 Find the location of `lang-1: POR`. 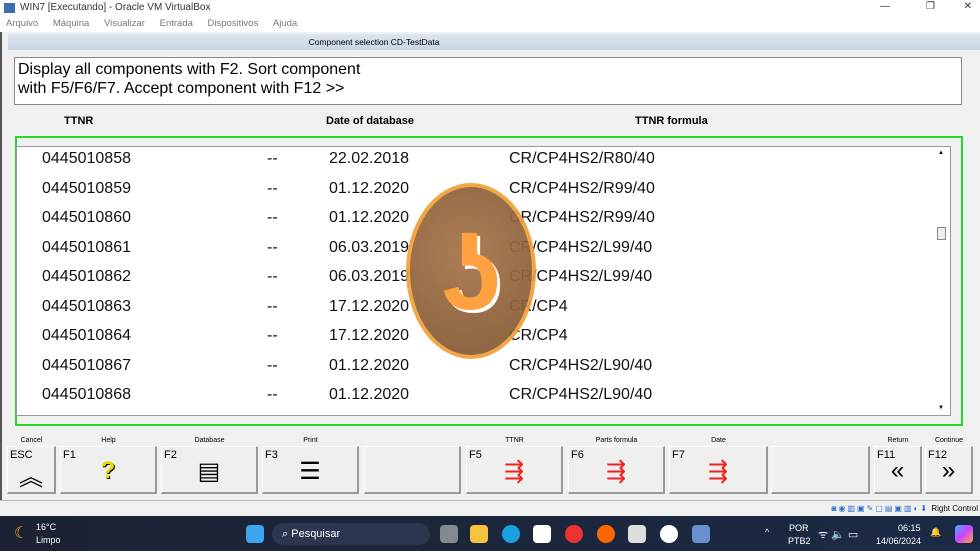

lang-1: POR is located at coordinates (799, 528).